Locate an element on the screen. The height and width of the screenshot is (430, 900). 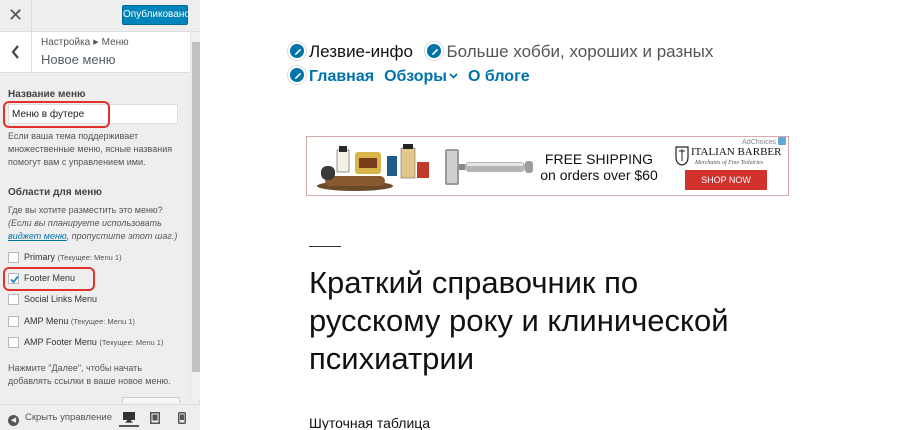
collapse-label: Скрыть управление is located at coordinates (69, 417).